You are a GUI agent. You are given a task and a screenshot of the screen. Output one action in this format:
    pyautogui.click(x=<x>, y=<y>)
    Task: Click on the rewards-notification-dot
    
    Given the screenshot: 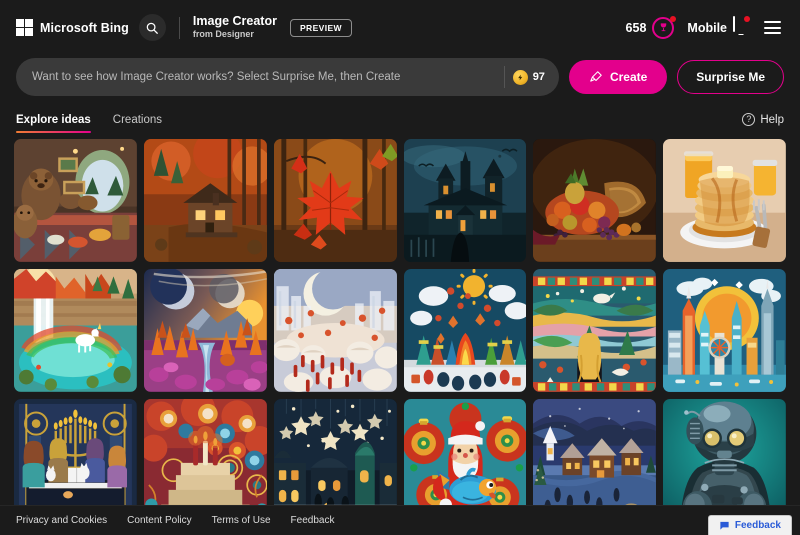 What is the action you would take?
    pyautogui.click(x=673, y=18)
    